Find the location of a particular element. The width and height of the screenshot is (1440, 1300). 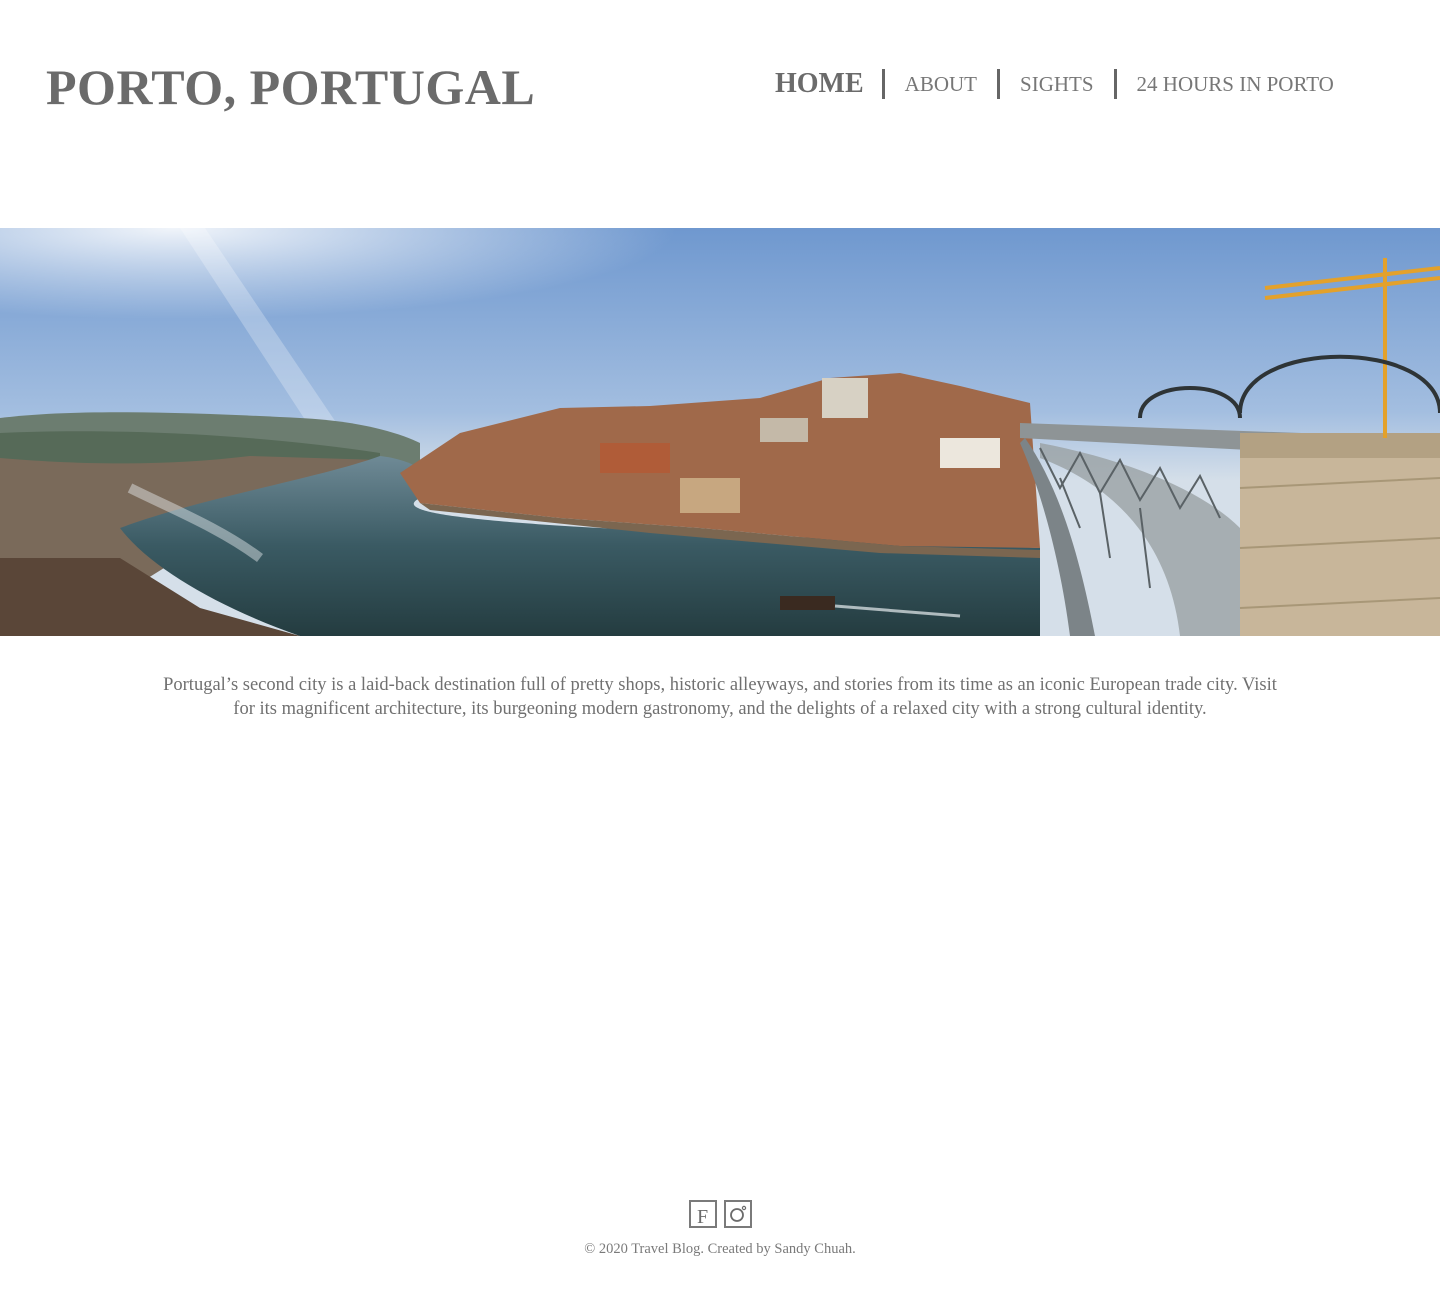

nav-sights: SIGHTS is located at coordinates (1057, 84).